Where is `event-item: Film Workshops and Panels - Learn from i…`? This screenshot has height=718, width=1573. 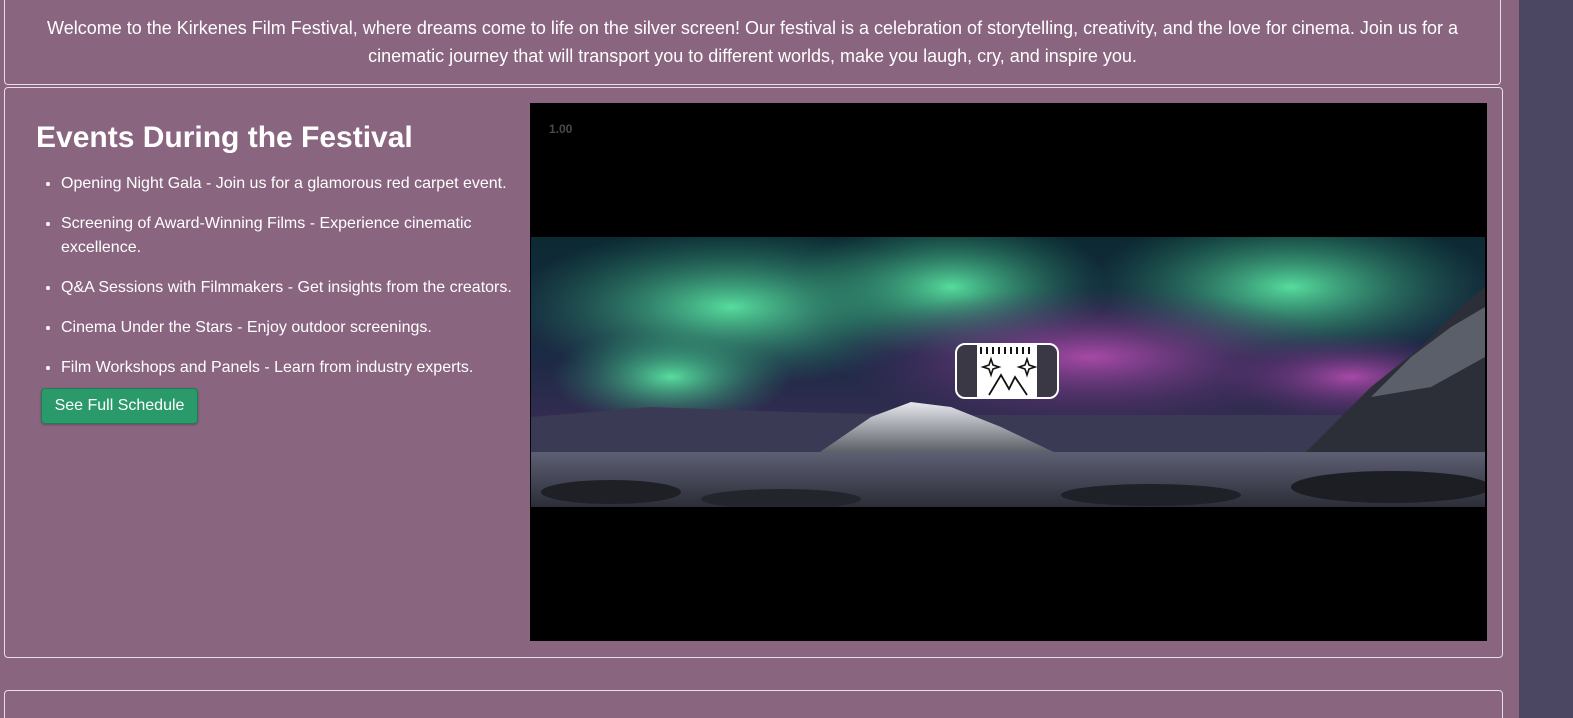
event-item: Film Workshops and Panels - Learn from i… is located at coordinates (301, 368).